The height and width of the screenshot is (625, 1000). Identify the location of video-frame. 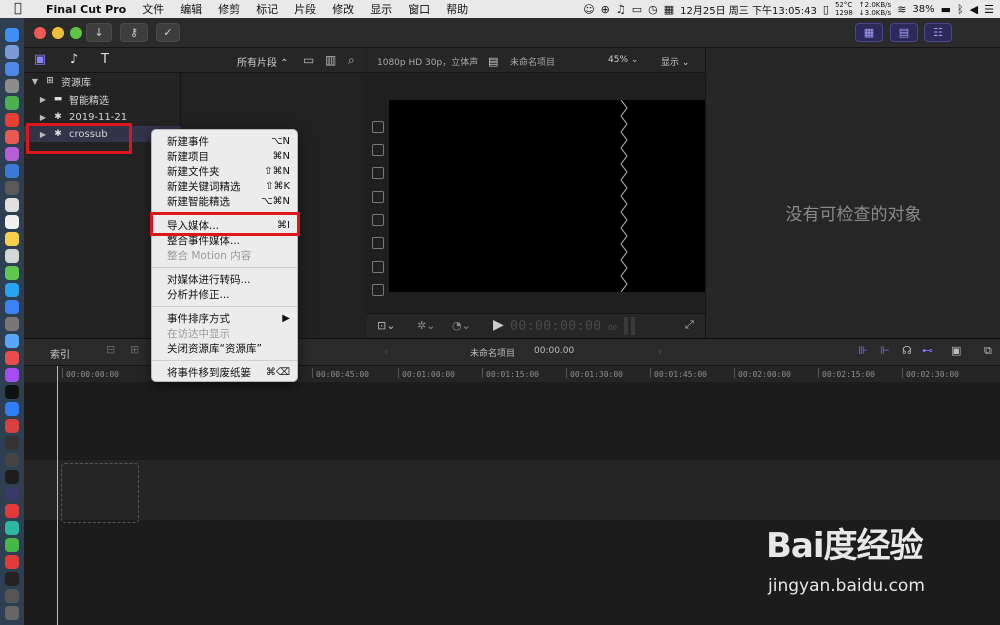
(547, 196).